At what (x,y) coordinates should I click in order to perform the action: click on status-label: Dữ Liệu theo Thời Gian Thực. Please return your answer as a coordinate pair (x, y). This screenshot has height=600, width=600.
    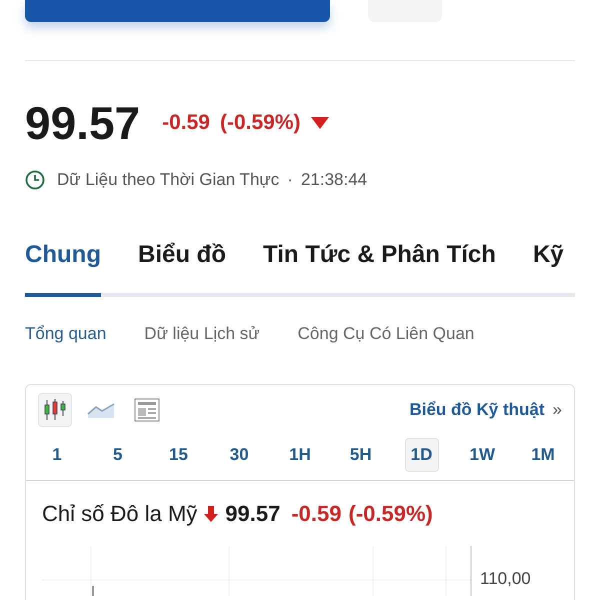
    Looking at the image, I should click on (168, 180).